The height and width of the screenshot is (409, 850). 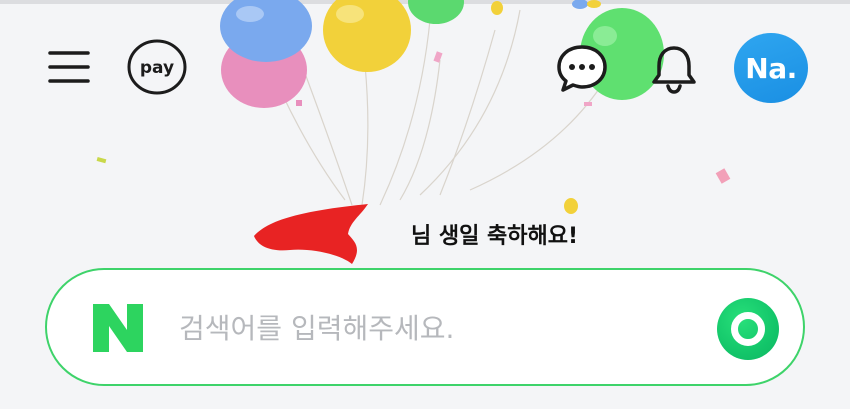 I want to click on pay-label: pay, so click(x=157, y=68).